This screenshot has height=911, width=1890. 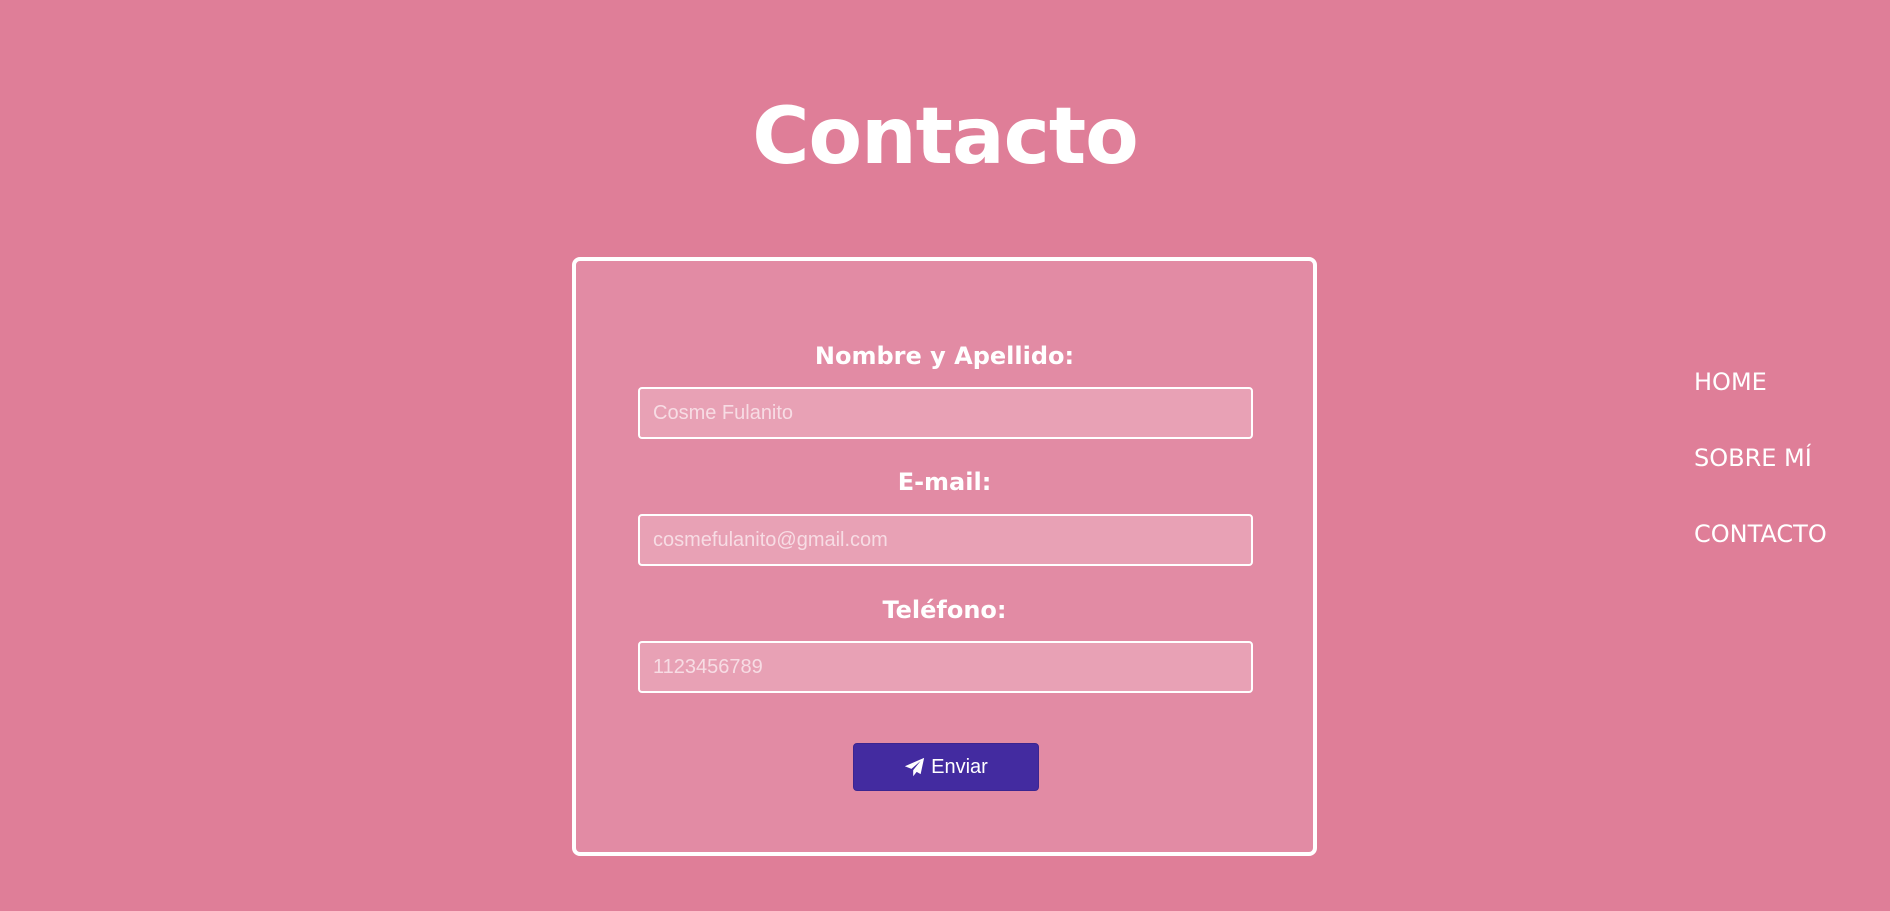 I want to click on submit-button: Enviar, so click(x=946, y=767).